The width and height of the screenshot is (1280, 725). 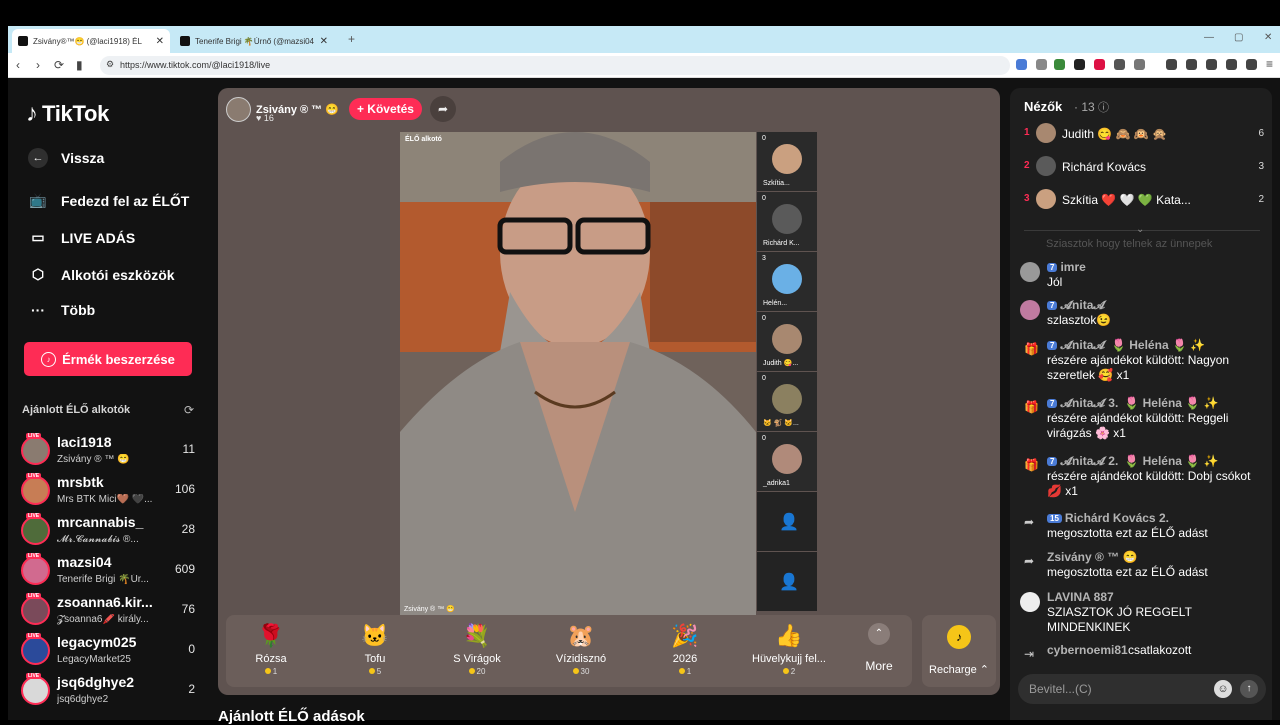 What do you see at coordinates (1251, 64) in the screenshot?
I see `vpn-icon` at bounding box center [1251, 64].